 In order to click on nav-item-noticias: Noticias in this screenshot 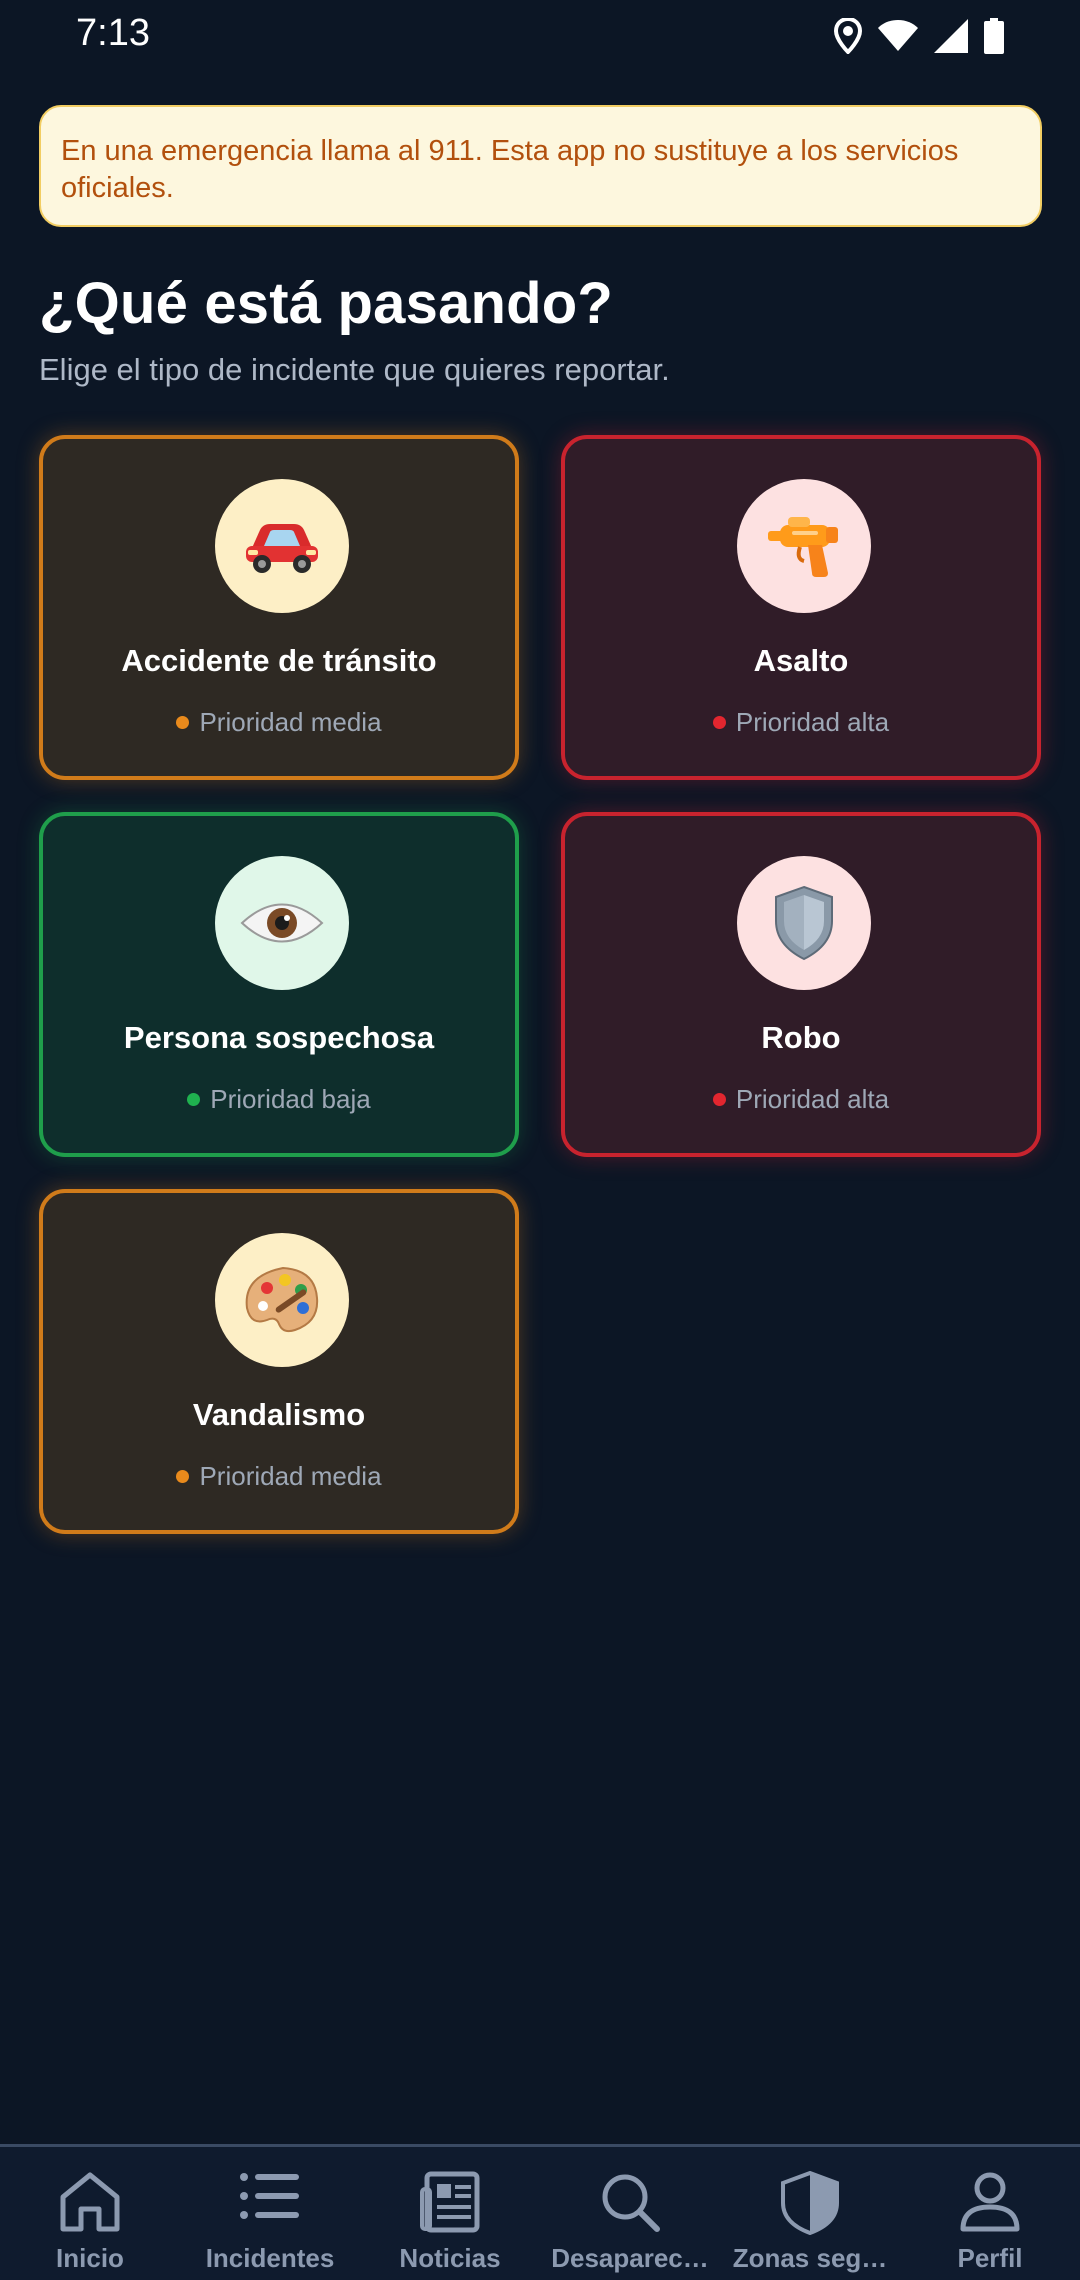, I will do `click(450, 2213)`.